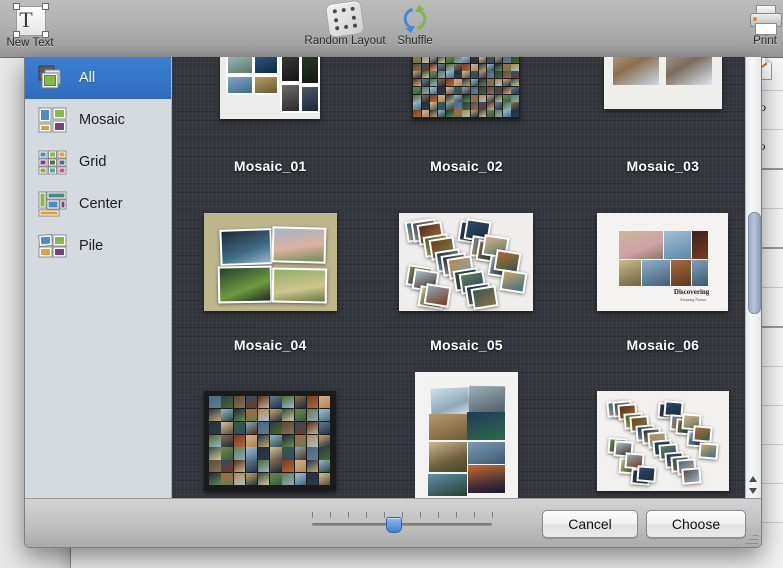  What do you see at coordinates (394, 525) in the screenshot?
I see `slider-knob` at bounding box center [394, 525].